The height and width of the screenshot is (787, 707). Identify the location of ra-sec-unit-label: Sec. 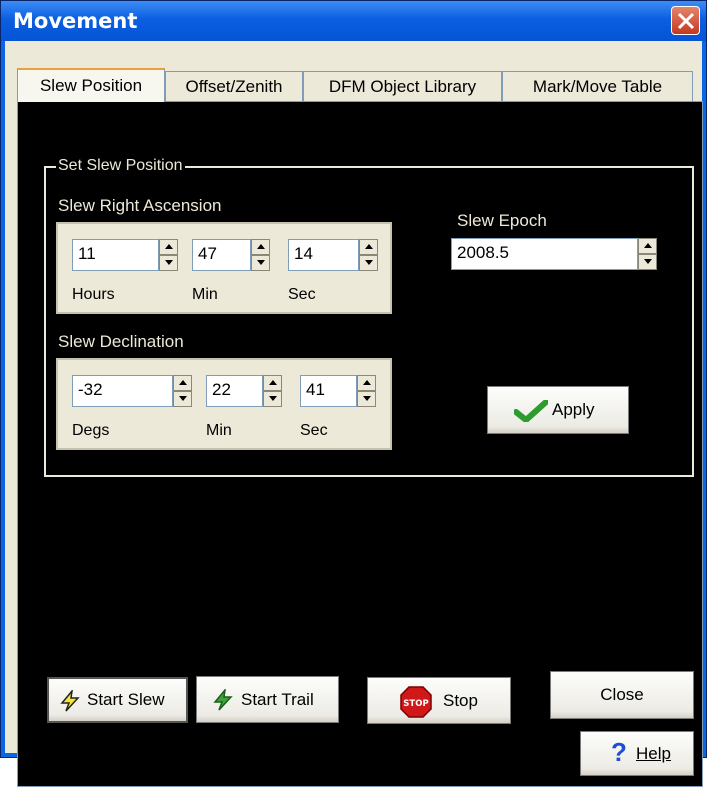
(302, 294).